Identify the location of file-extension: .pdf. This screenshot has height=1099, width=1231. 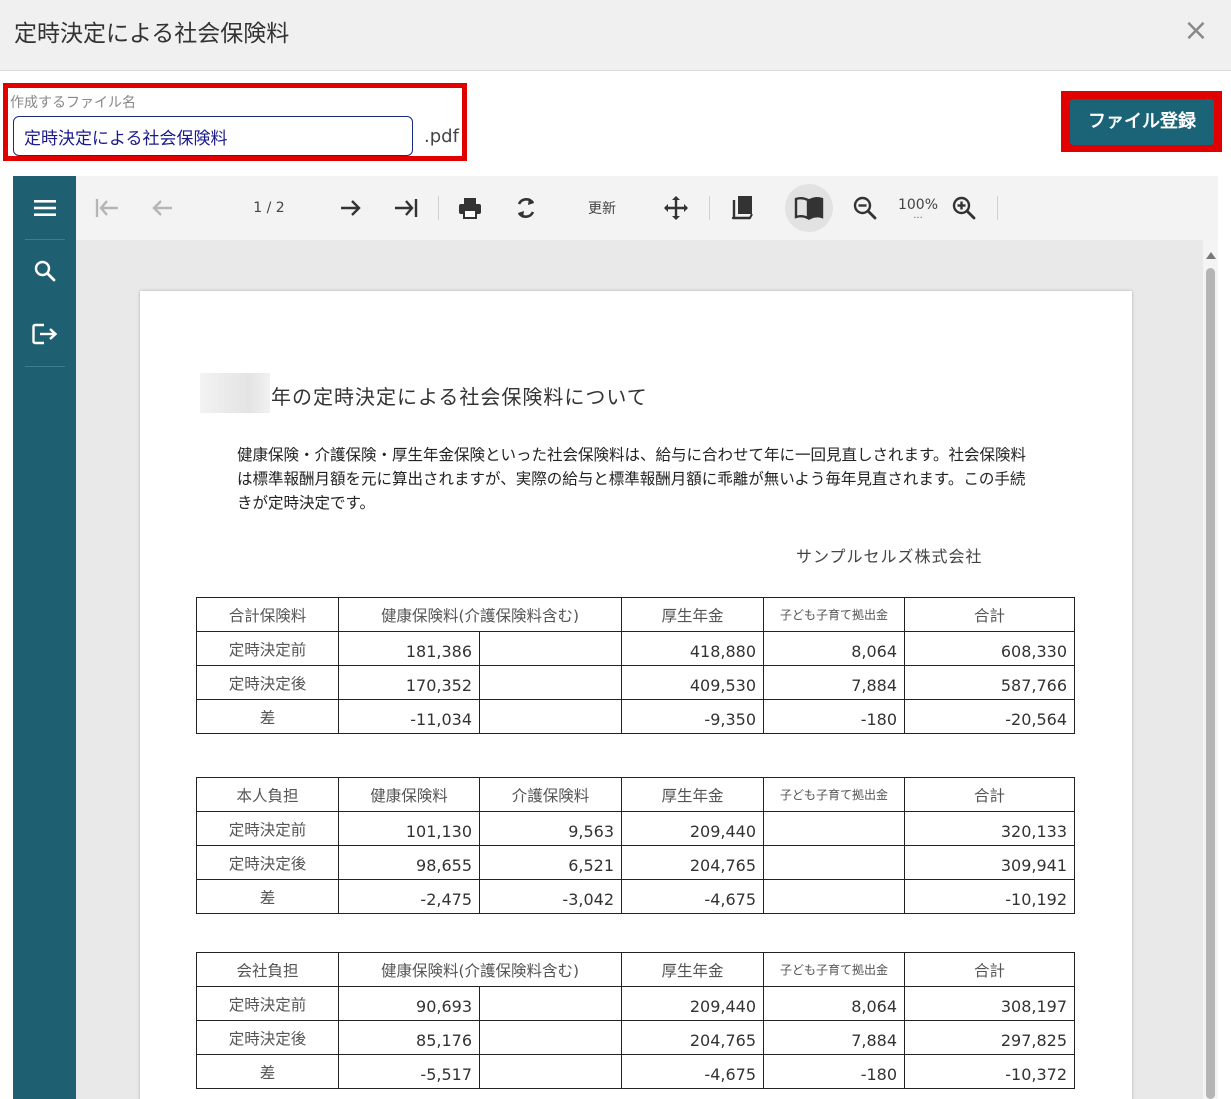
(441, 136).